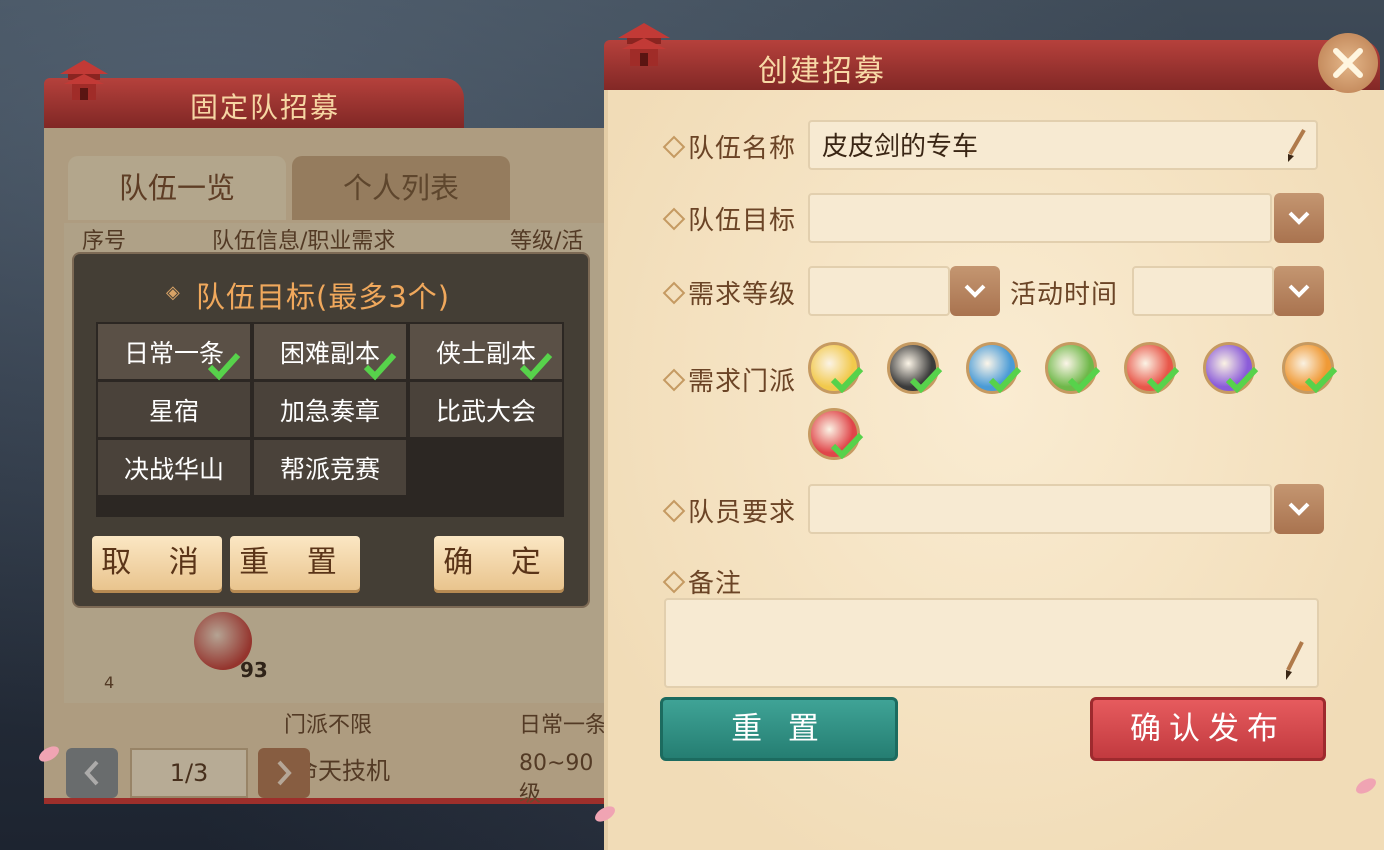 This screenshot has height=850, width=1384. Describe the element at coordinates (992, 58) in the screenshot. I see `panel-header: 创建招募` at that location.